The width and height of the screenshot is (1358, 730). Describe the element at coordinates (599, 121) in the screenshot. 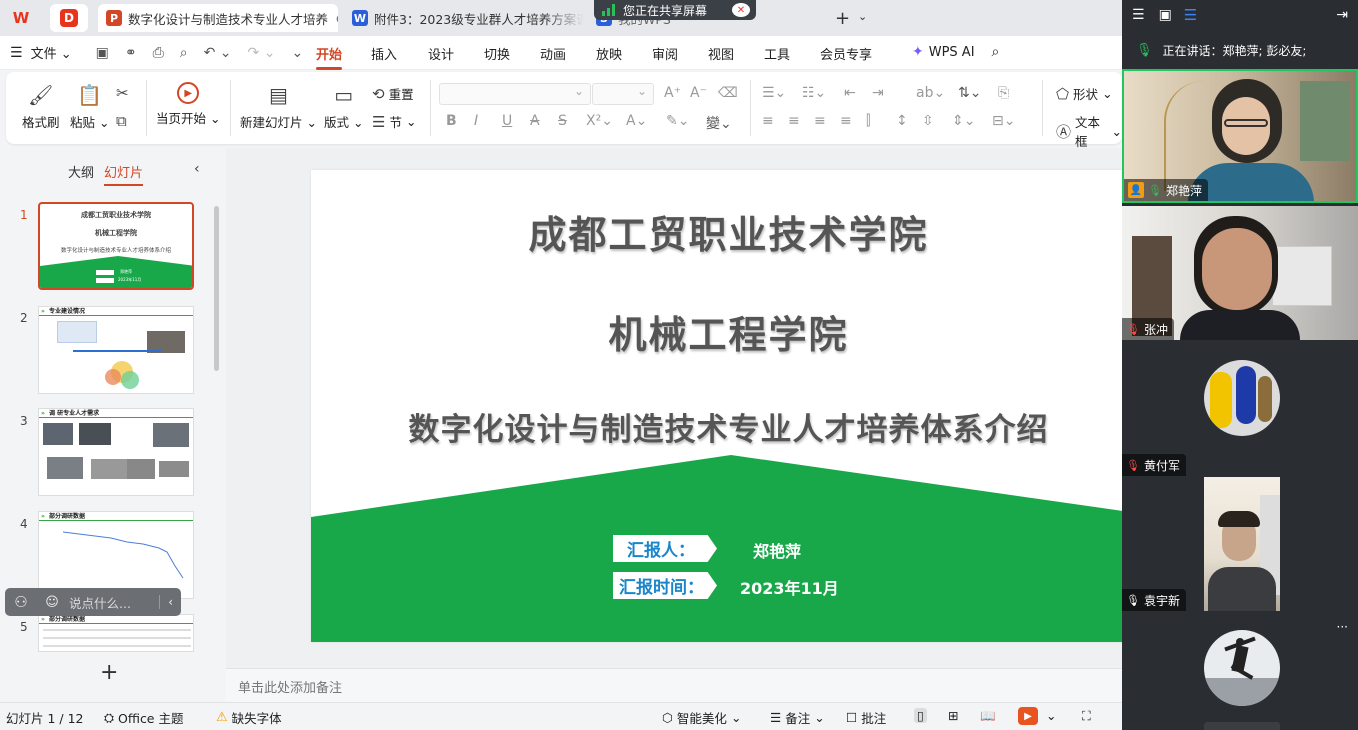

I see `superscript-icon: X²⌄` at that location.